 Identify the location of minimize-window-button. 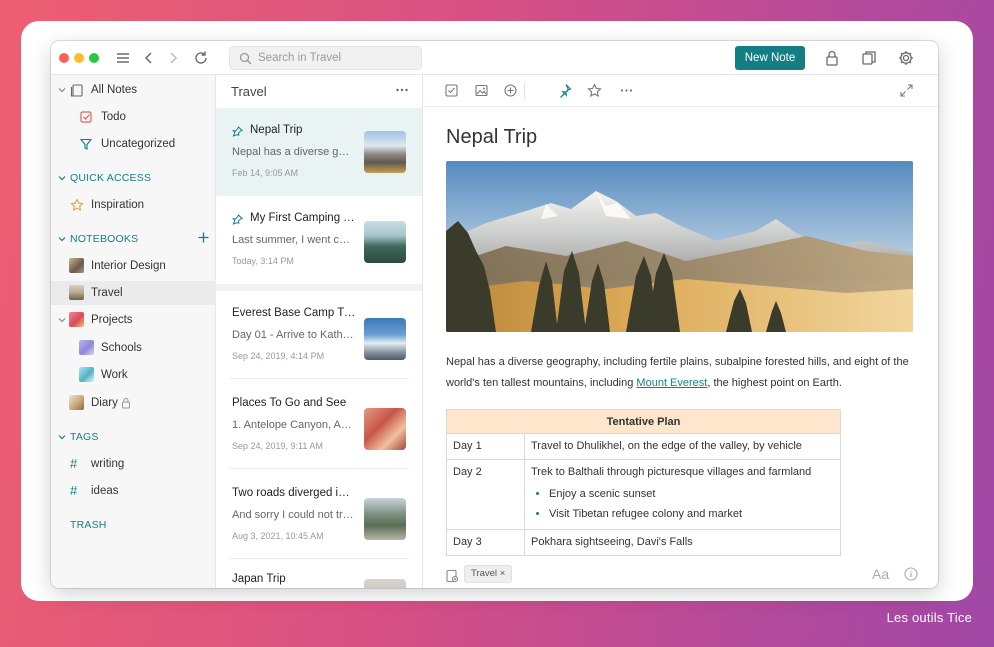
(79, 58).